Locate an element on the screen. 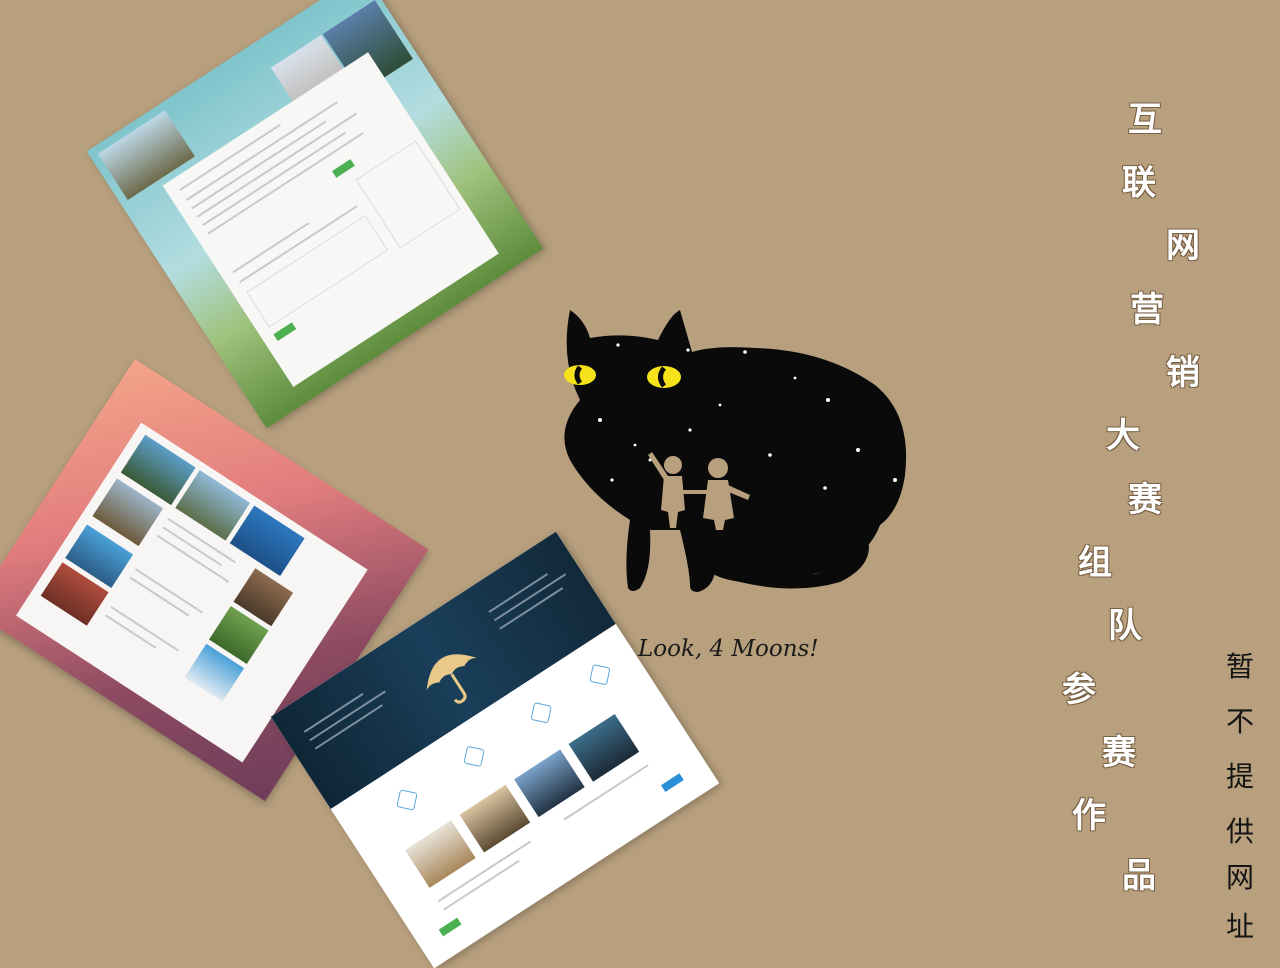  cat-caption: Look, 4 Moons! is located at coordinates (728, 649).